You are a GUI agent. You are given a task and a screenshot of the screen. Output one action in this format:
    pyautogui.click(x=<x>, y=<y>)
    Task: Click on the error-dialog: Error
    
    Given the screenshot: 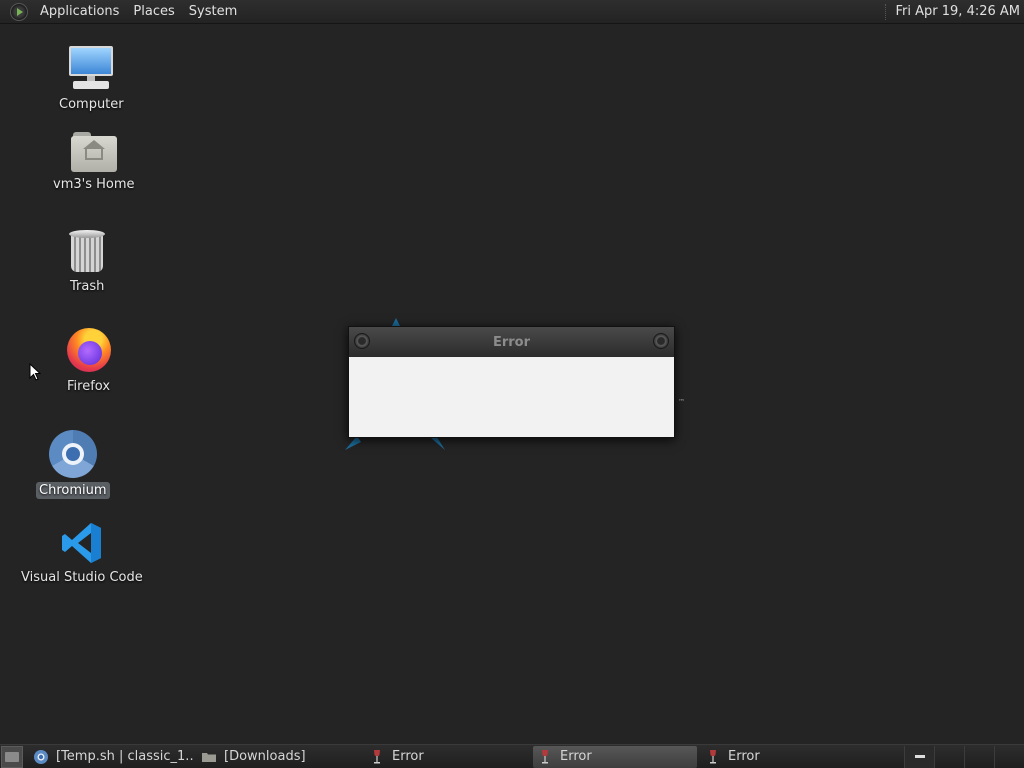 What is the action you would take?
    pyautogui.click(x=511, y=382)
    